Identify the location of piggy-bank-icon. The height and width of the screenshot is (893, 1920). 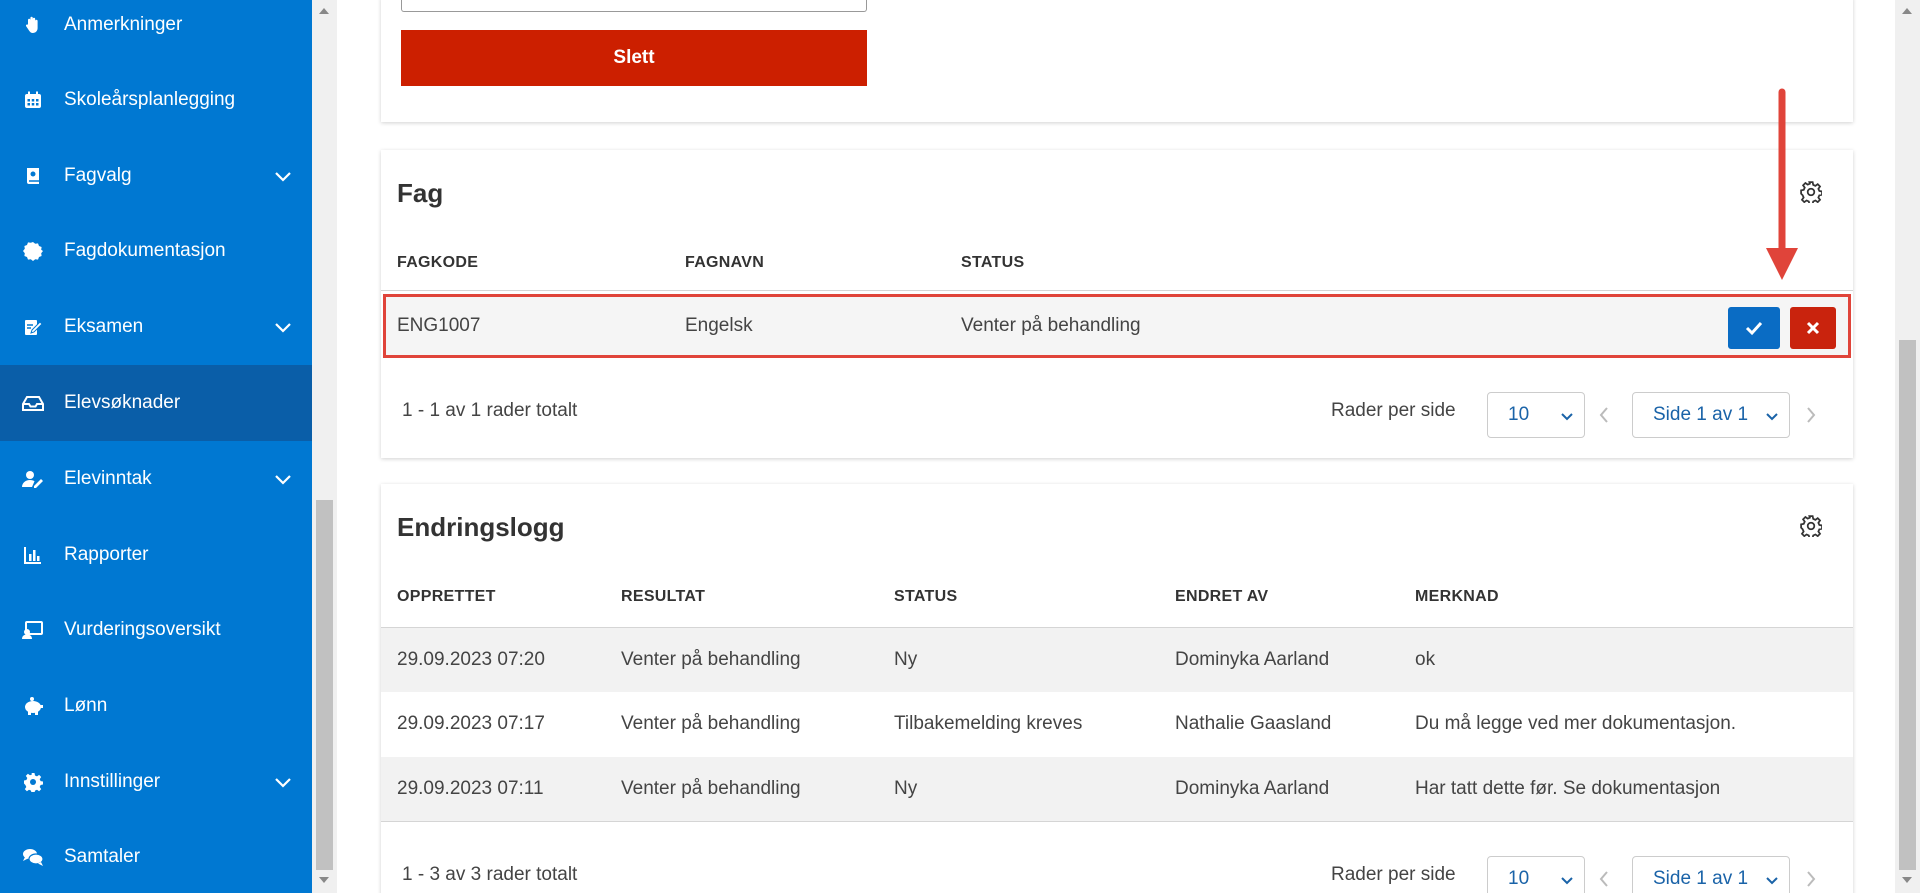
(33, 706).